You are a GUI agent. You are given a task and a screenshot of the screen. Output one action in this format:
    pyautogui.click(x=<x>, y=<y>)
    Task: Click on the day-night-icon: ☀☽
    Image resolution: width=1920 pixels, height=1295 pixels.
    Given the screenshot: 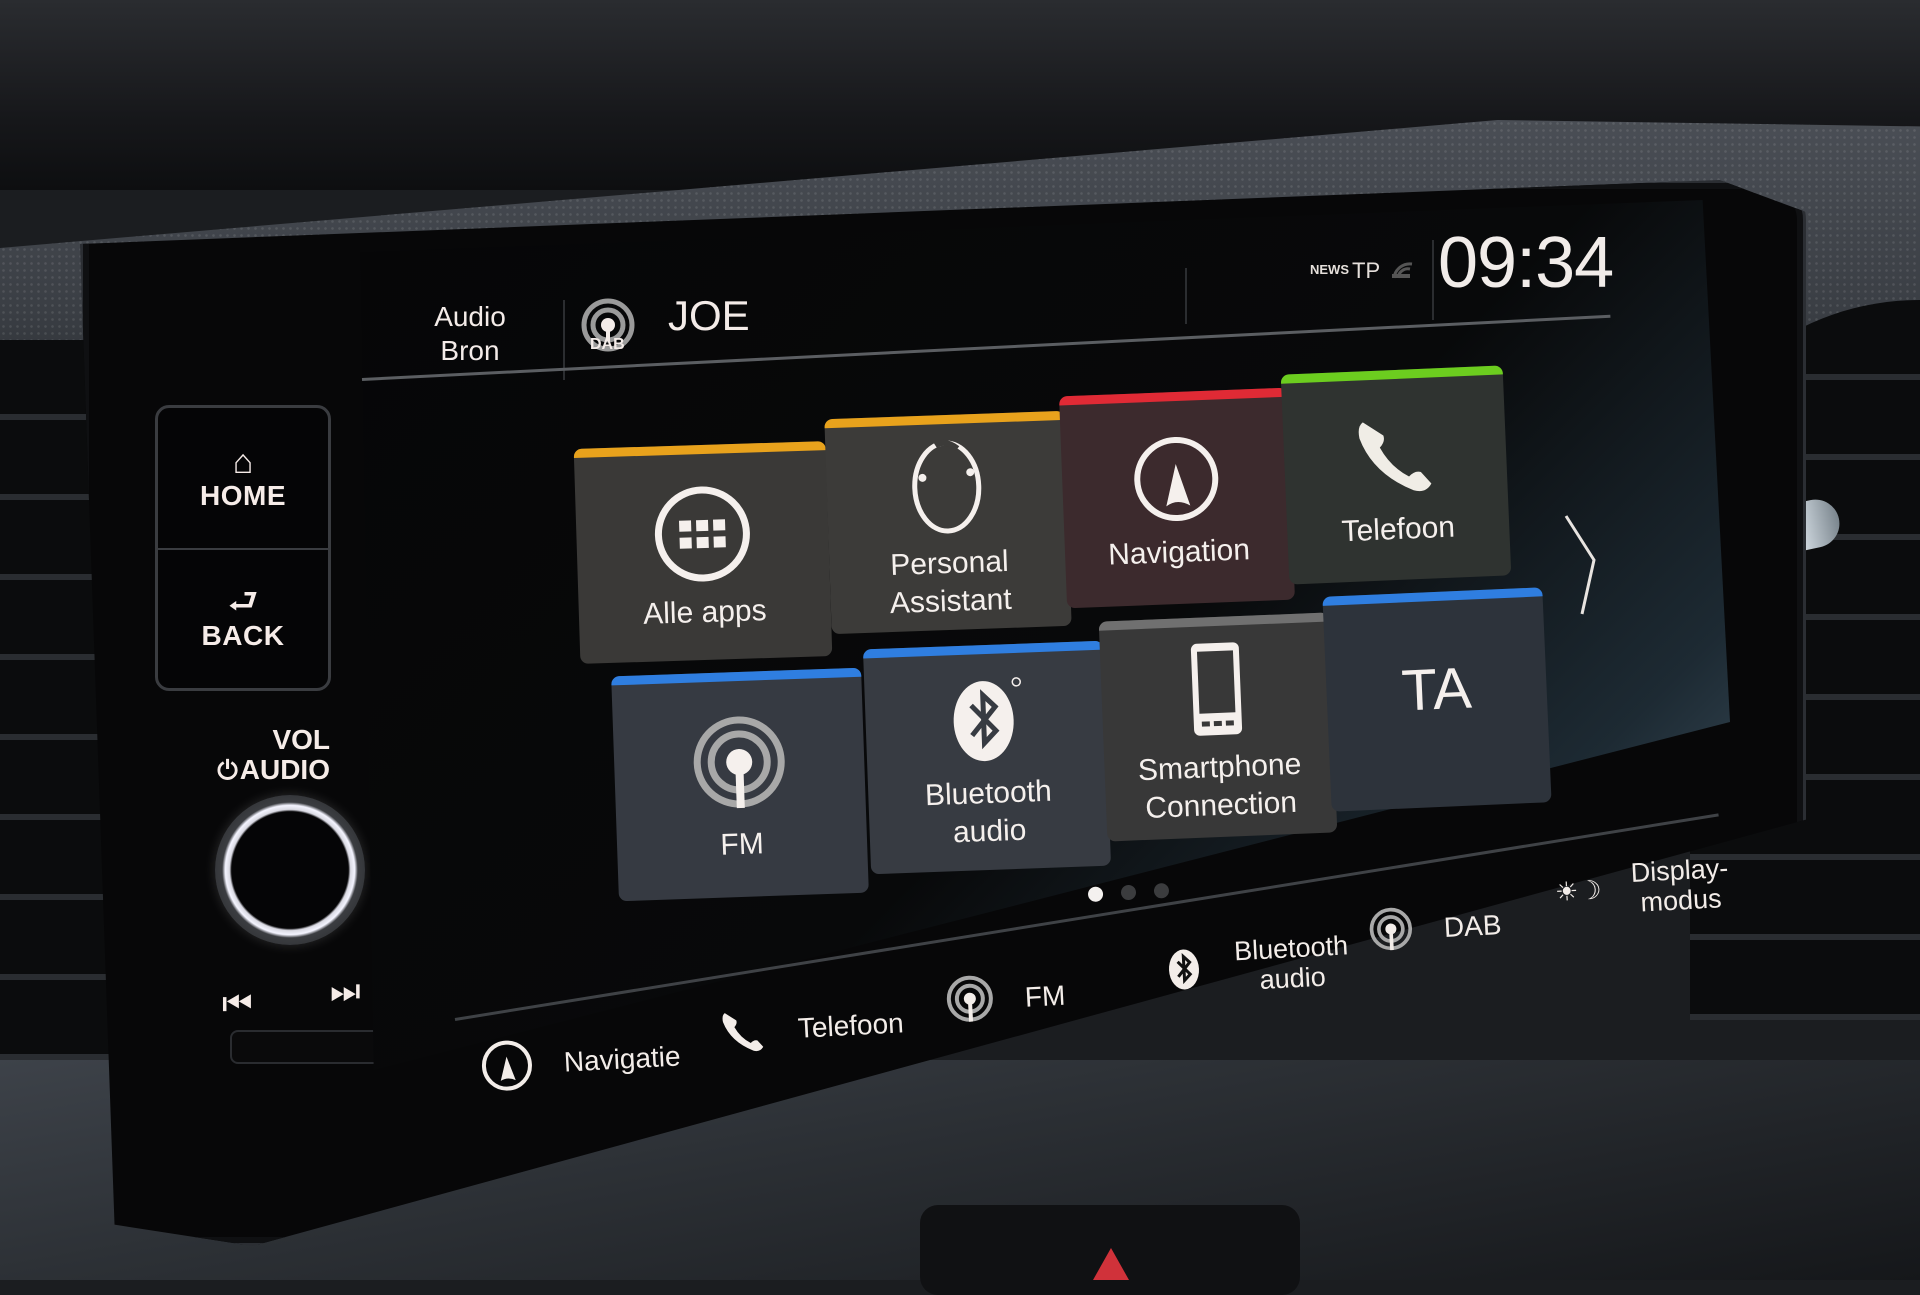 What is the action you would take?
    pyautogui.click(x=1578, y=890)
    